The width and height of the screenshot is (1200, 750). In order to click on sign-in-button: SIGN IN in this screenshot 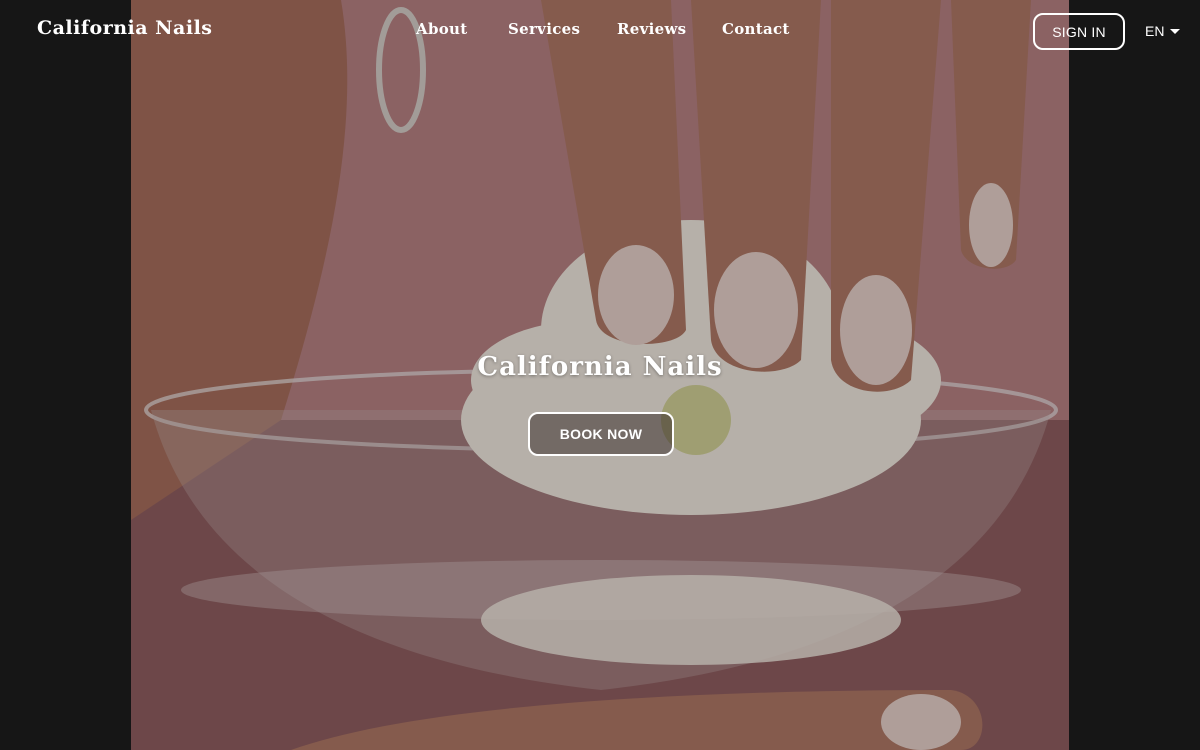, I will do `click(1079, 31)`.